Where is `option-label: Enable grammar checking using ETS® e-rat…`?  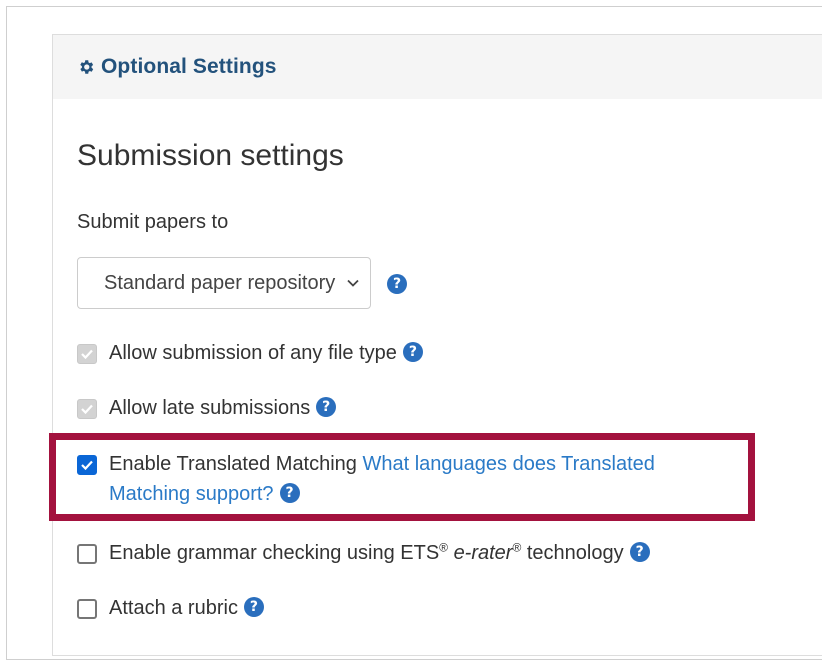 option-label: Enable grammar checking using ETS® e-rat… is located at coordinates (379, 553).